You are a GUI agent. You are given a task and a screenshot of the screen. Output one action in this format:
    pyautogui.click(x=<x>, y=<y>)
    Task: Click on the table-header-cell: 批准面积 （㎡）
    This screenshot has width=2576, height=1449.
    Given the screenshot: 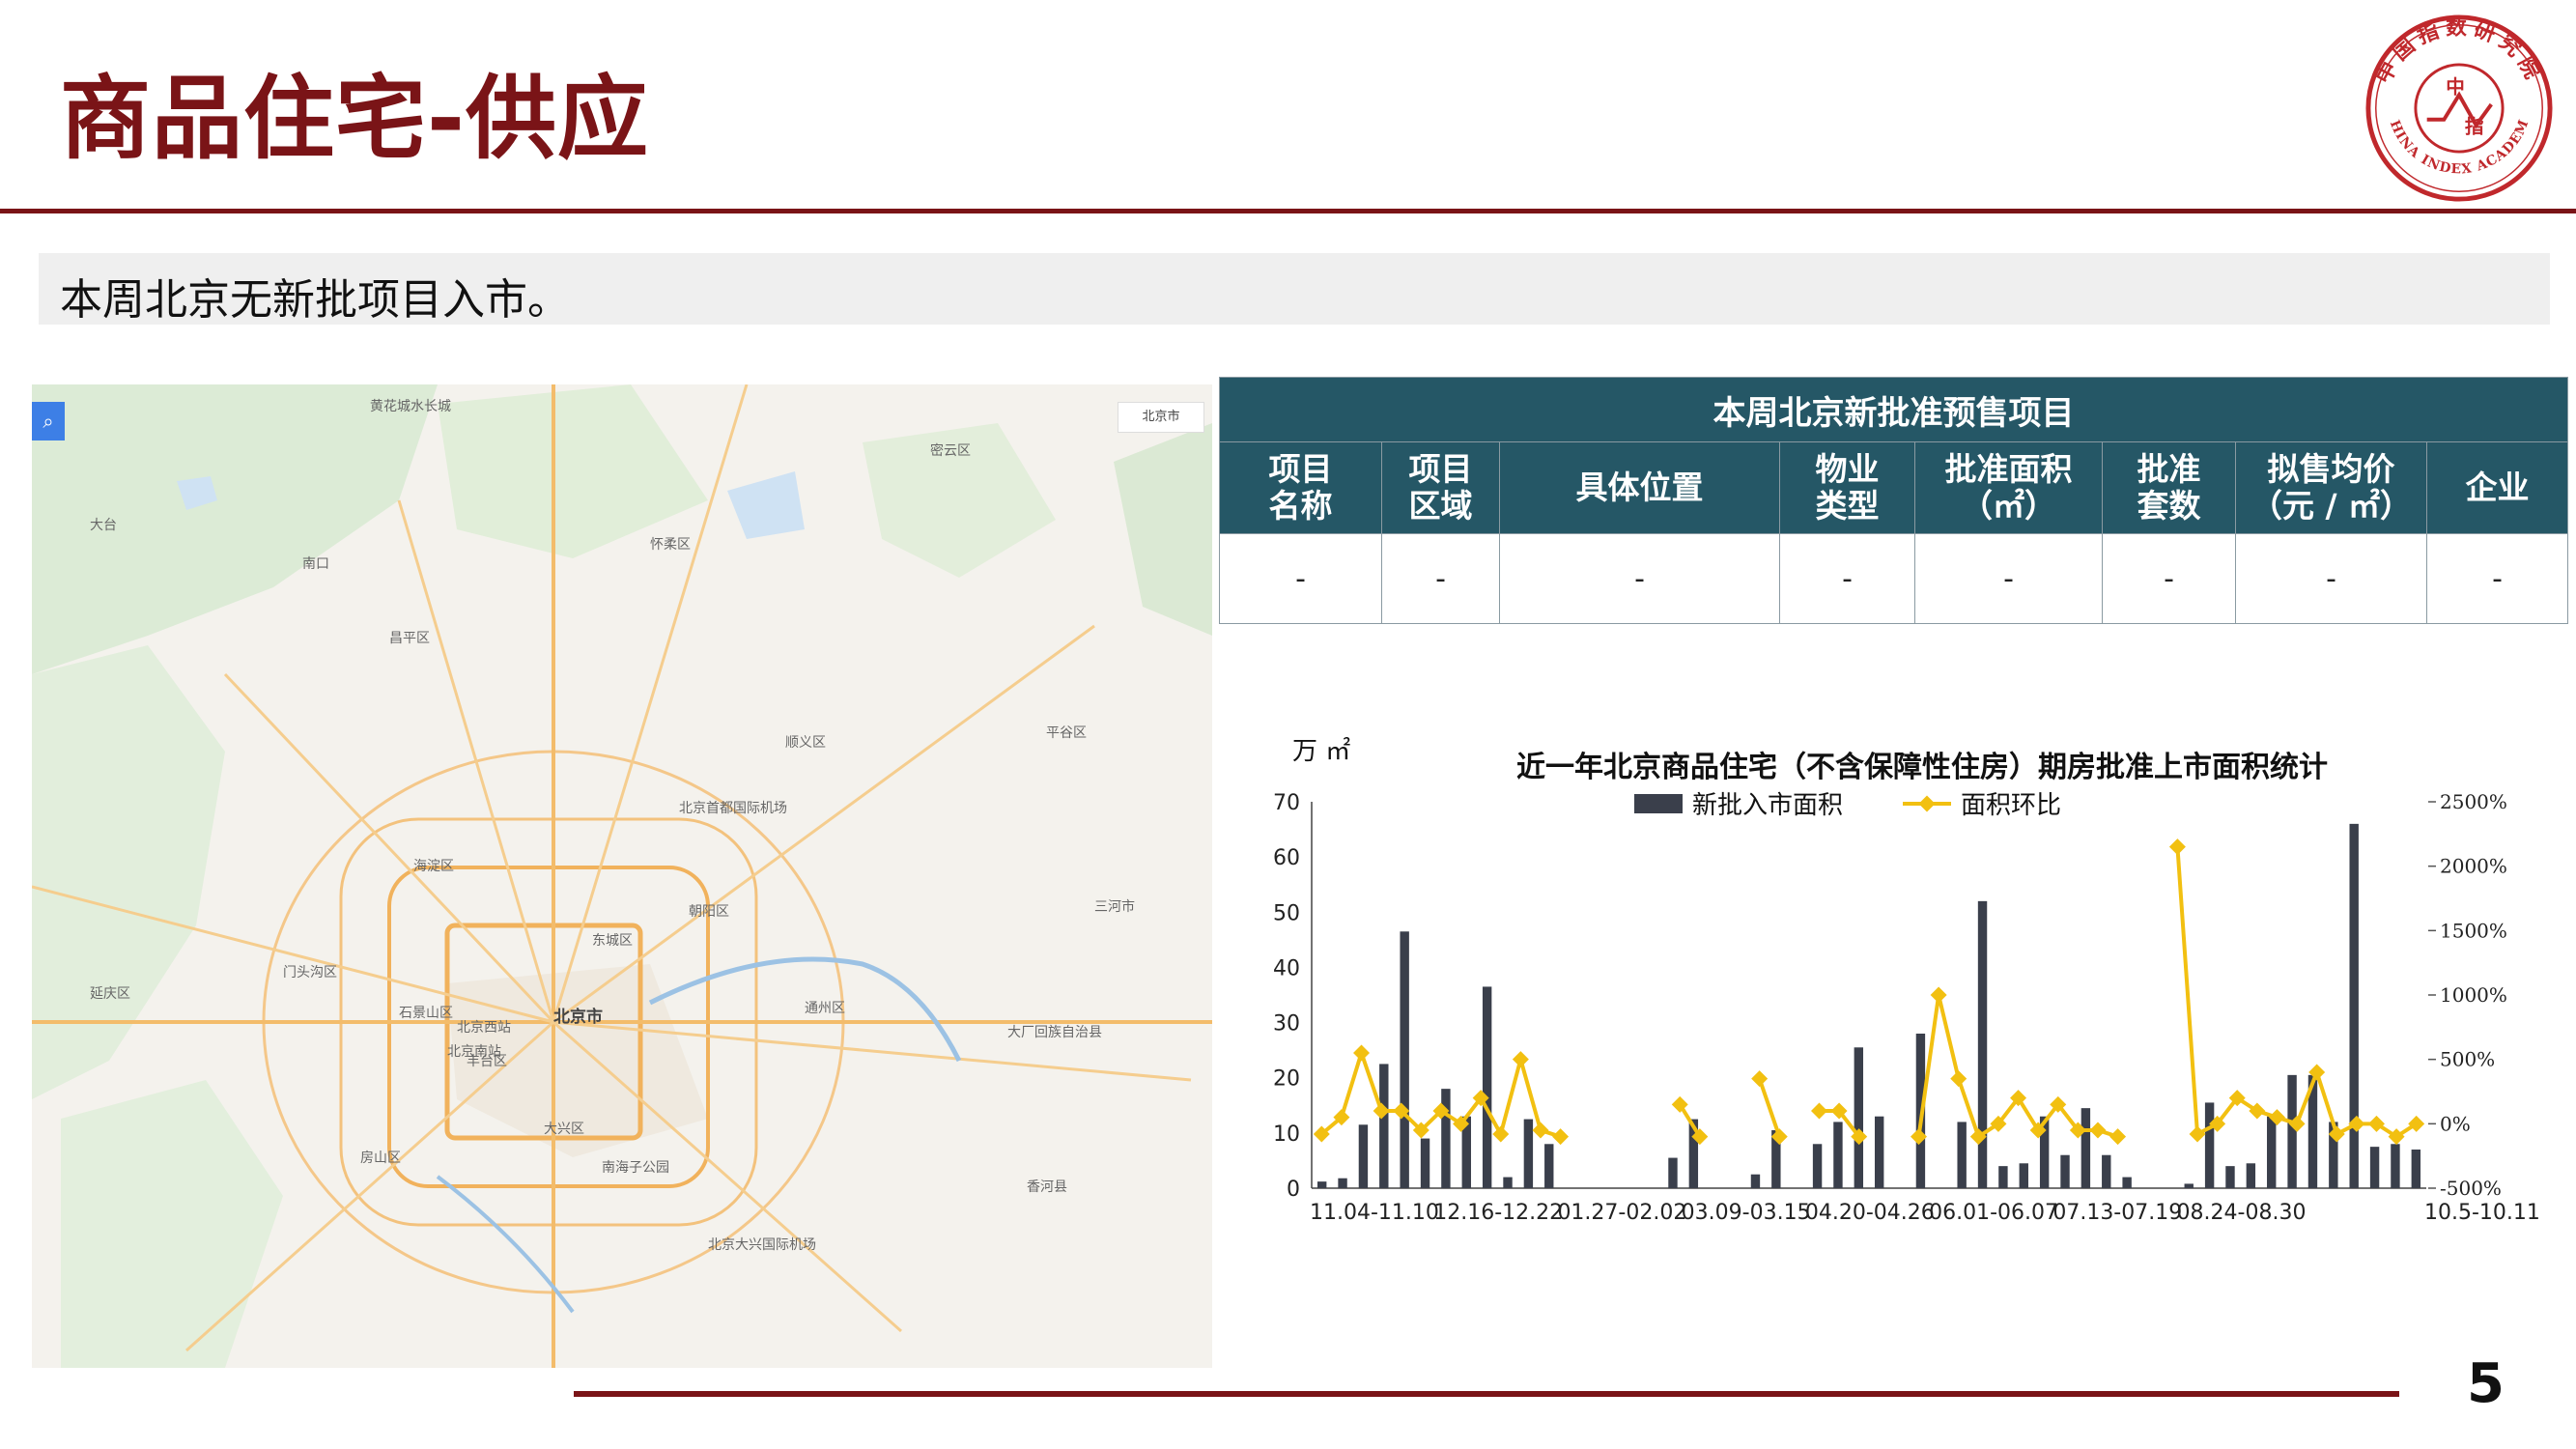 What is the action you would take?
    pyautogui.click(x=2008, y=487)
    